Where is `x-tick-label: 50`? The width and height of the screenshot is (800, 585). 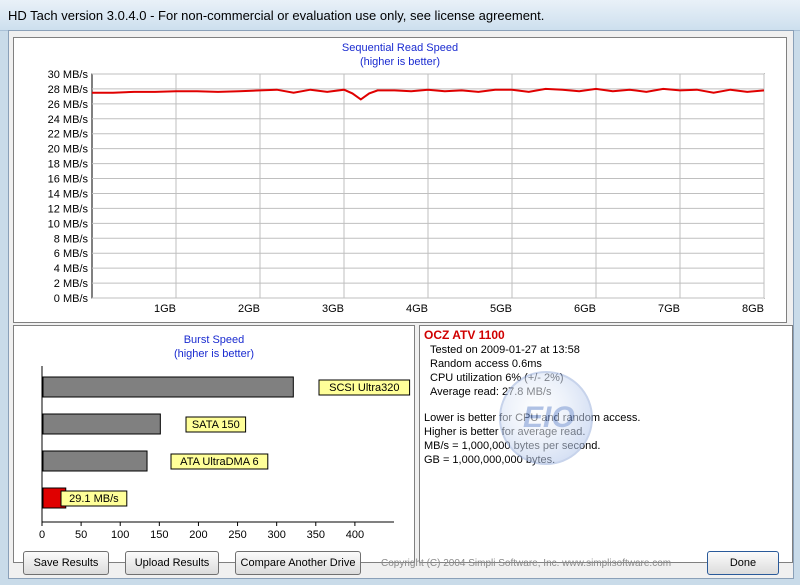 x-tick-label: 50 is located at coordinates (81, 535).